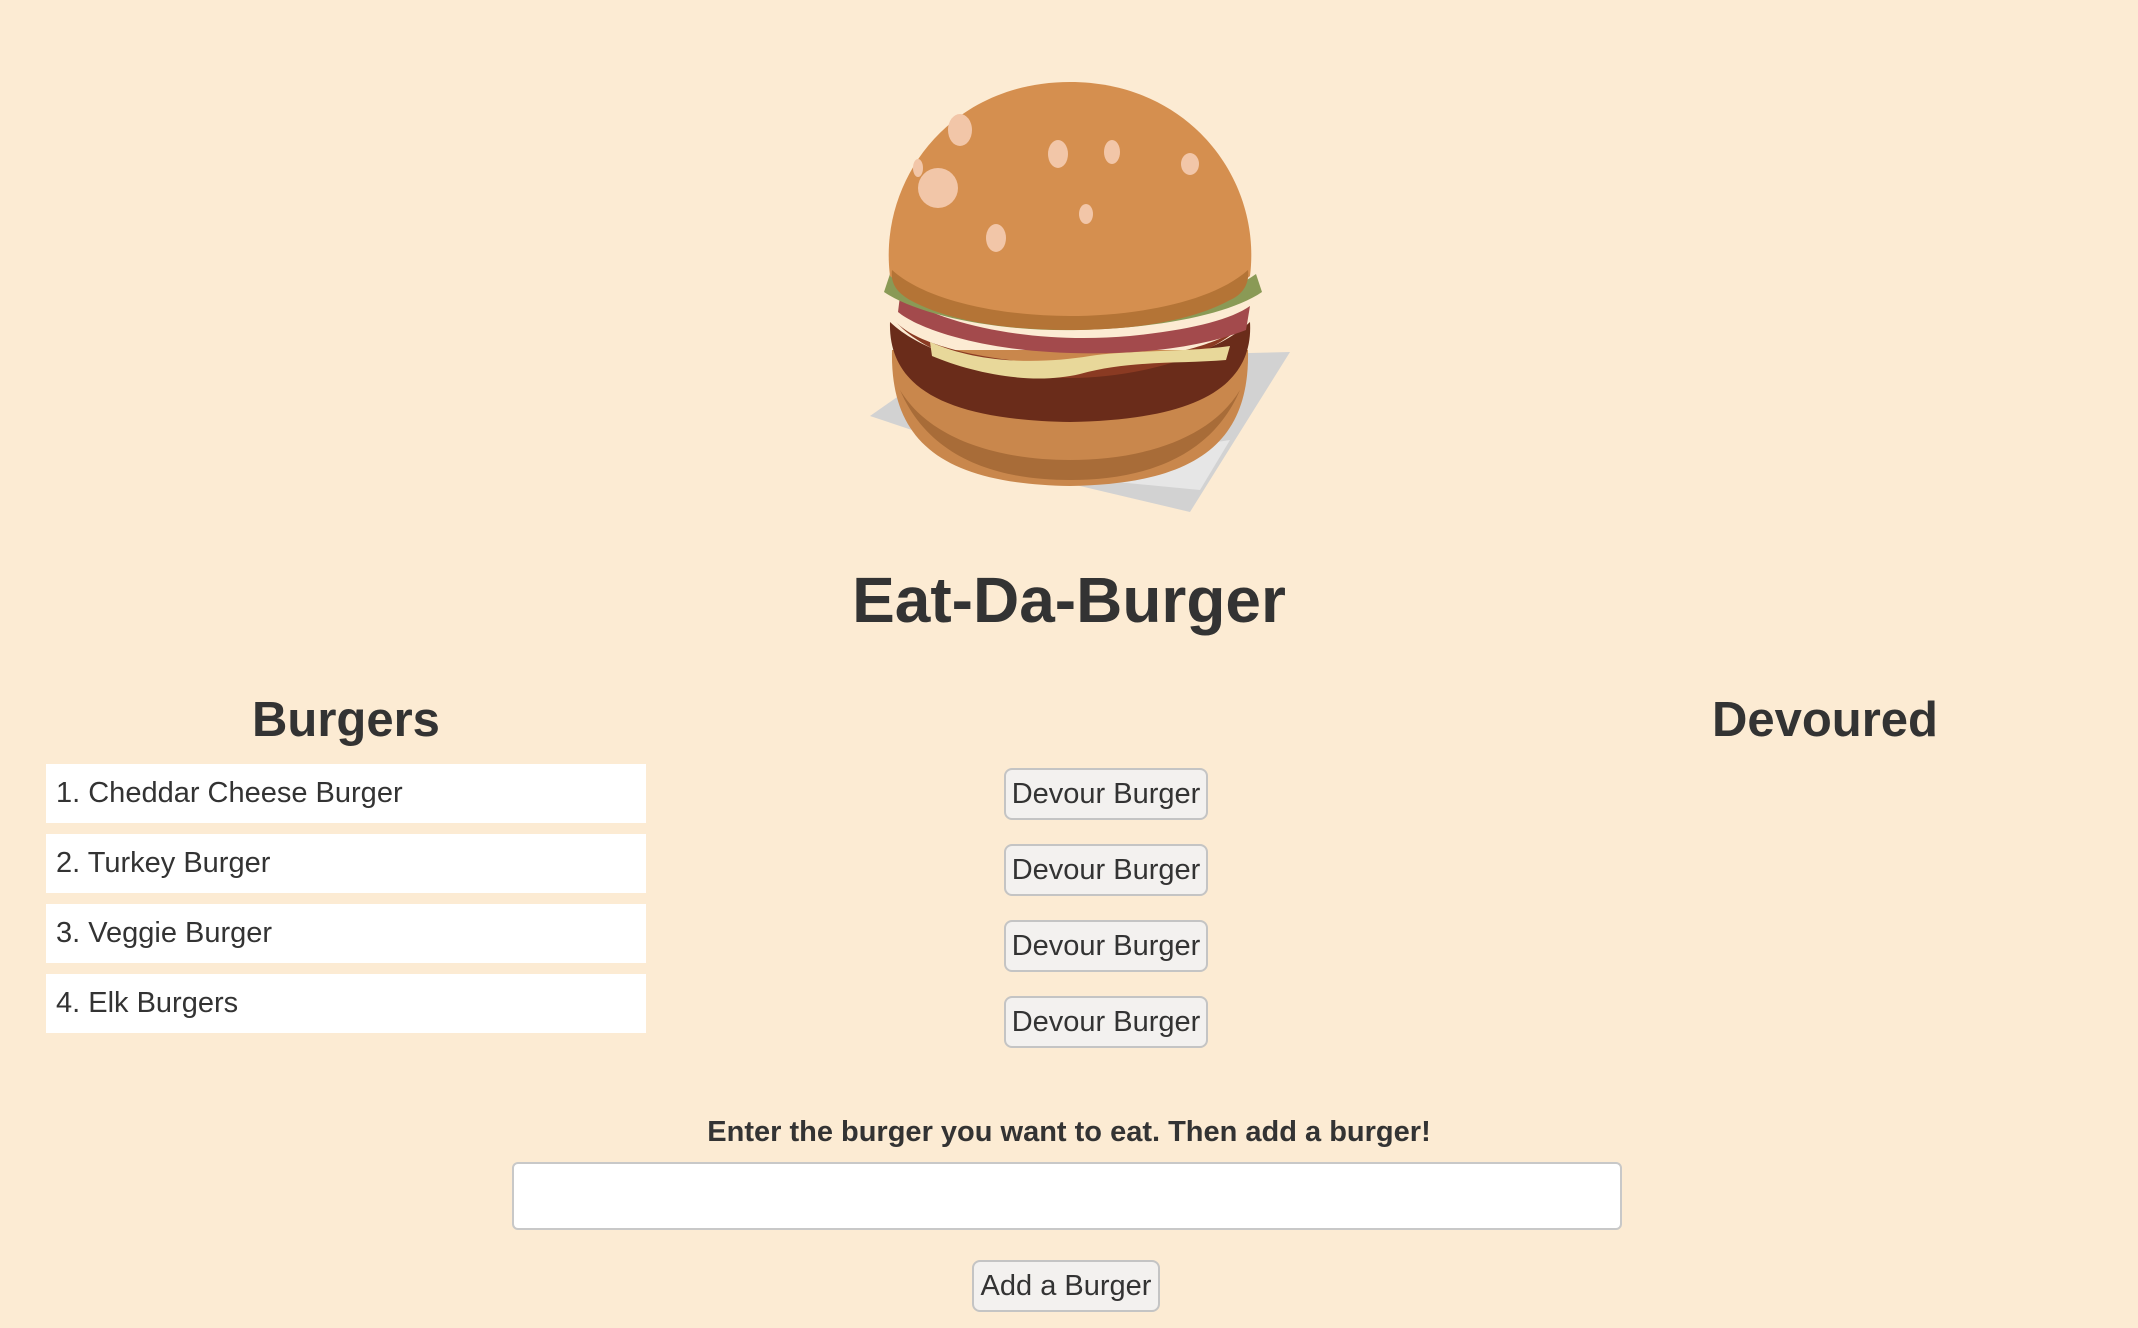 The height and width of the screenshot is (1328, 2138). I want to click on list-item: 1. Cheddar Cheese Burger, so click(346, 793).